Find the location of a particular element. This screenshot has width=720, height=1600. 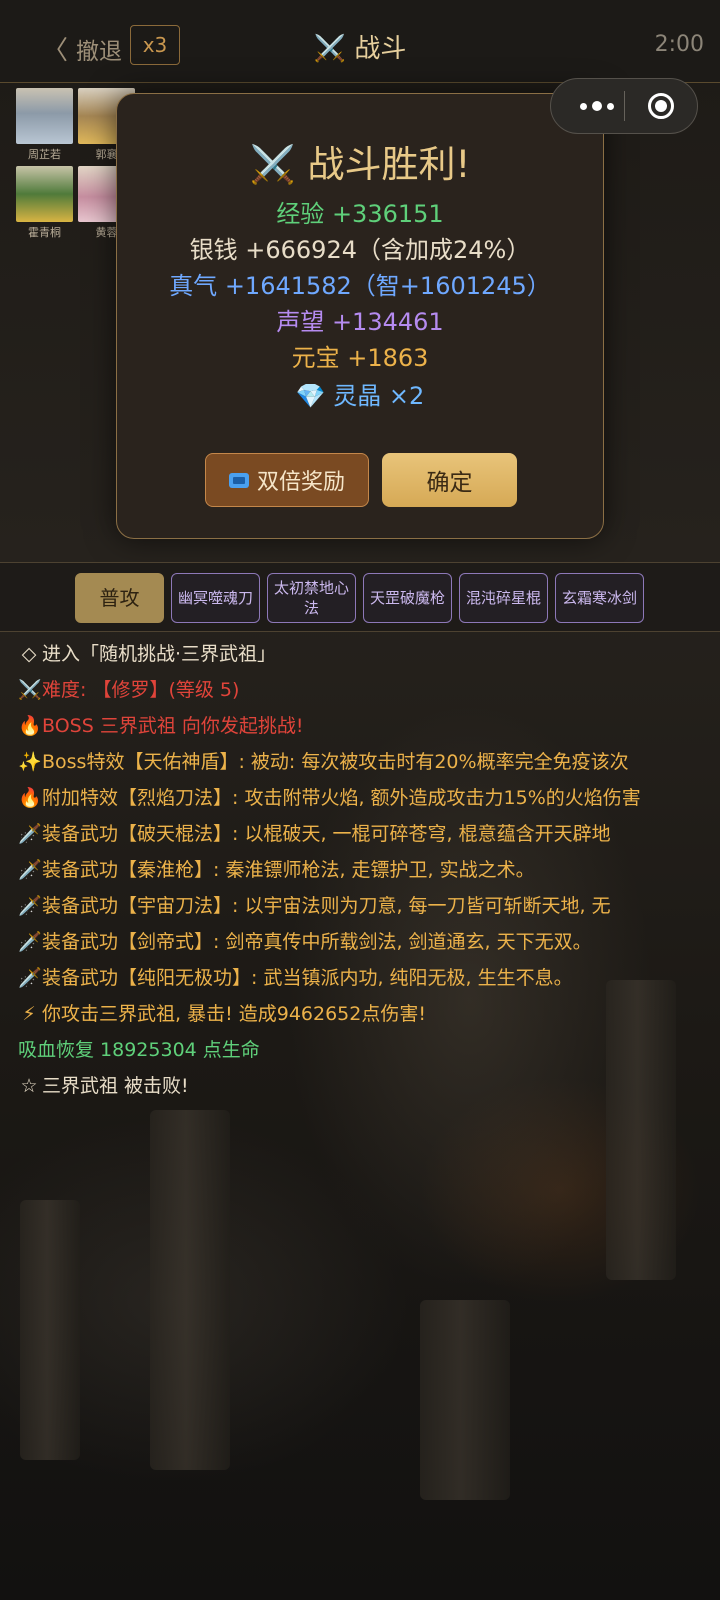

log-line: 🗡️装备武功【纯阳无极功】: 武当镇派内功, 纯阳无极, 生生不息。 is located at coordinates (363, 978).